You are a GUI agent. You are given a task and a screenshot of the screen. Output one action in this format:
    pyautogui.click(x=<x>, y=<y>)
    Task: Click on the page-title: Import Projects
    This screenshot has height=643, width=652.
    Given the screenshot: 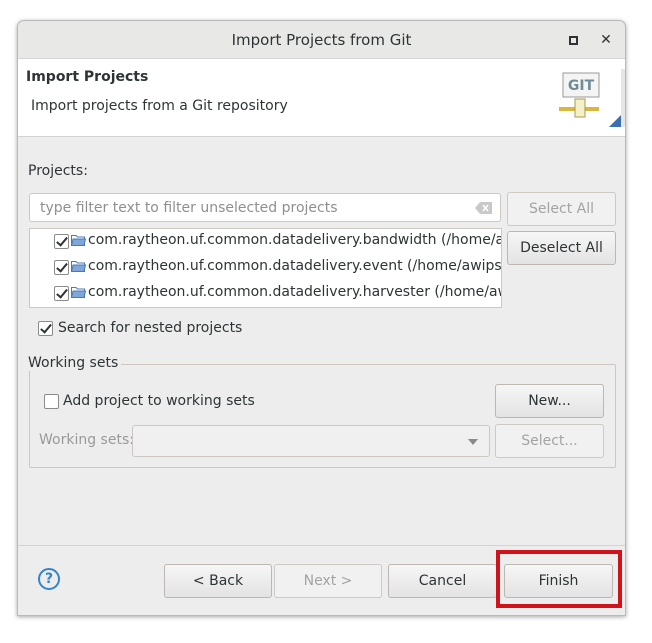 What is the action you would take?
    pyautogui.click(x=87, y=77)
    